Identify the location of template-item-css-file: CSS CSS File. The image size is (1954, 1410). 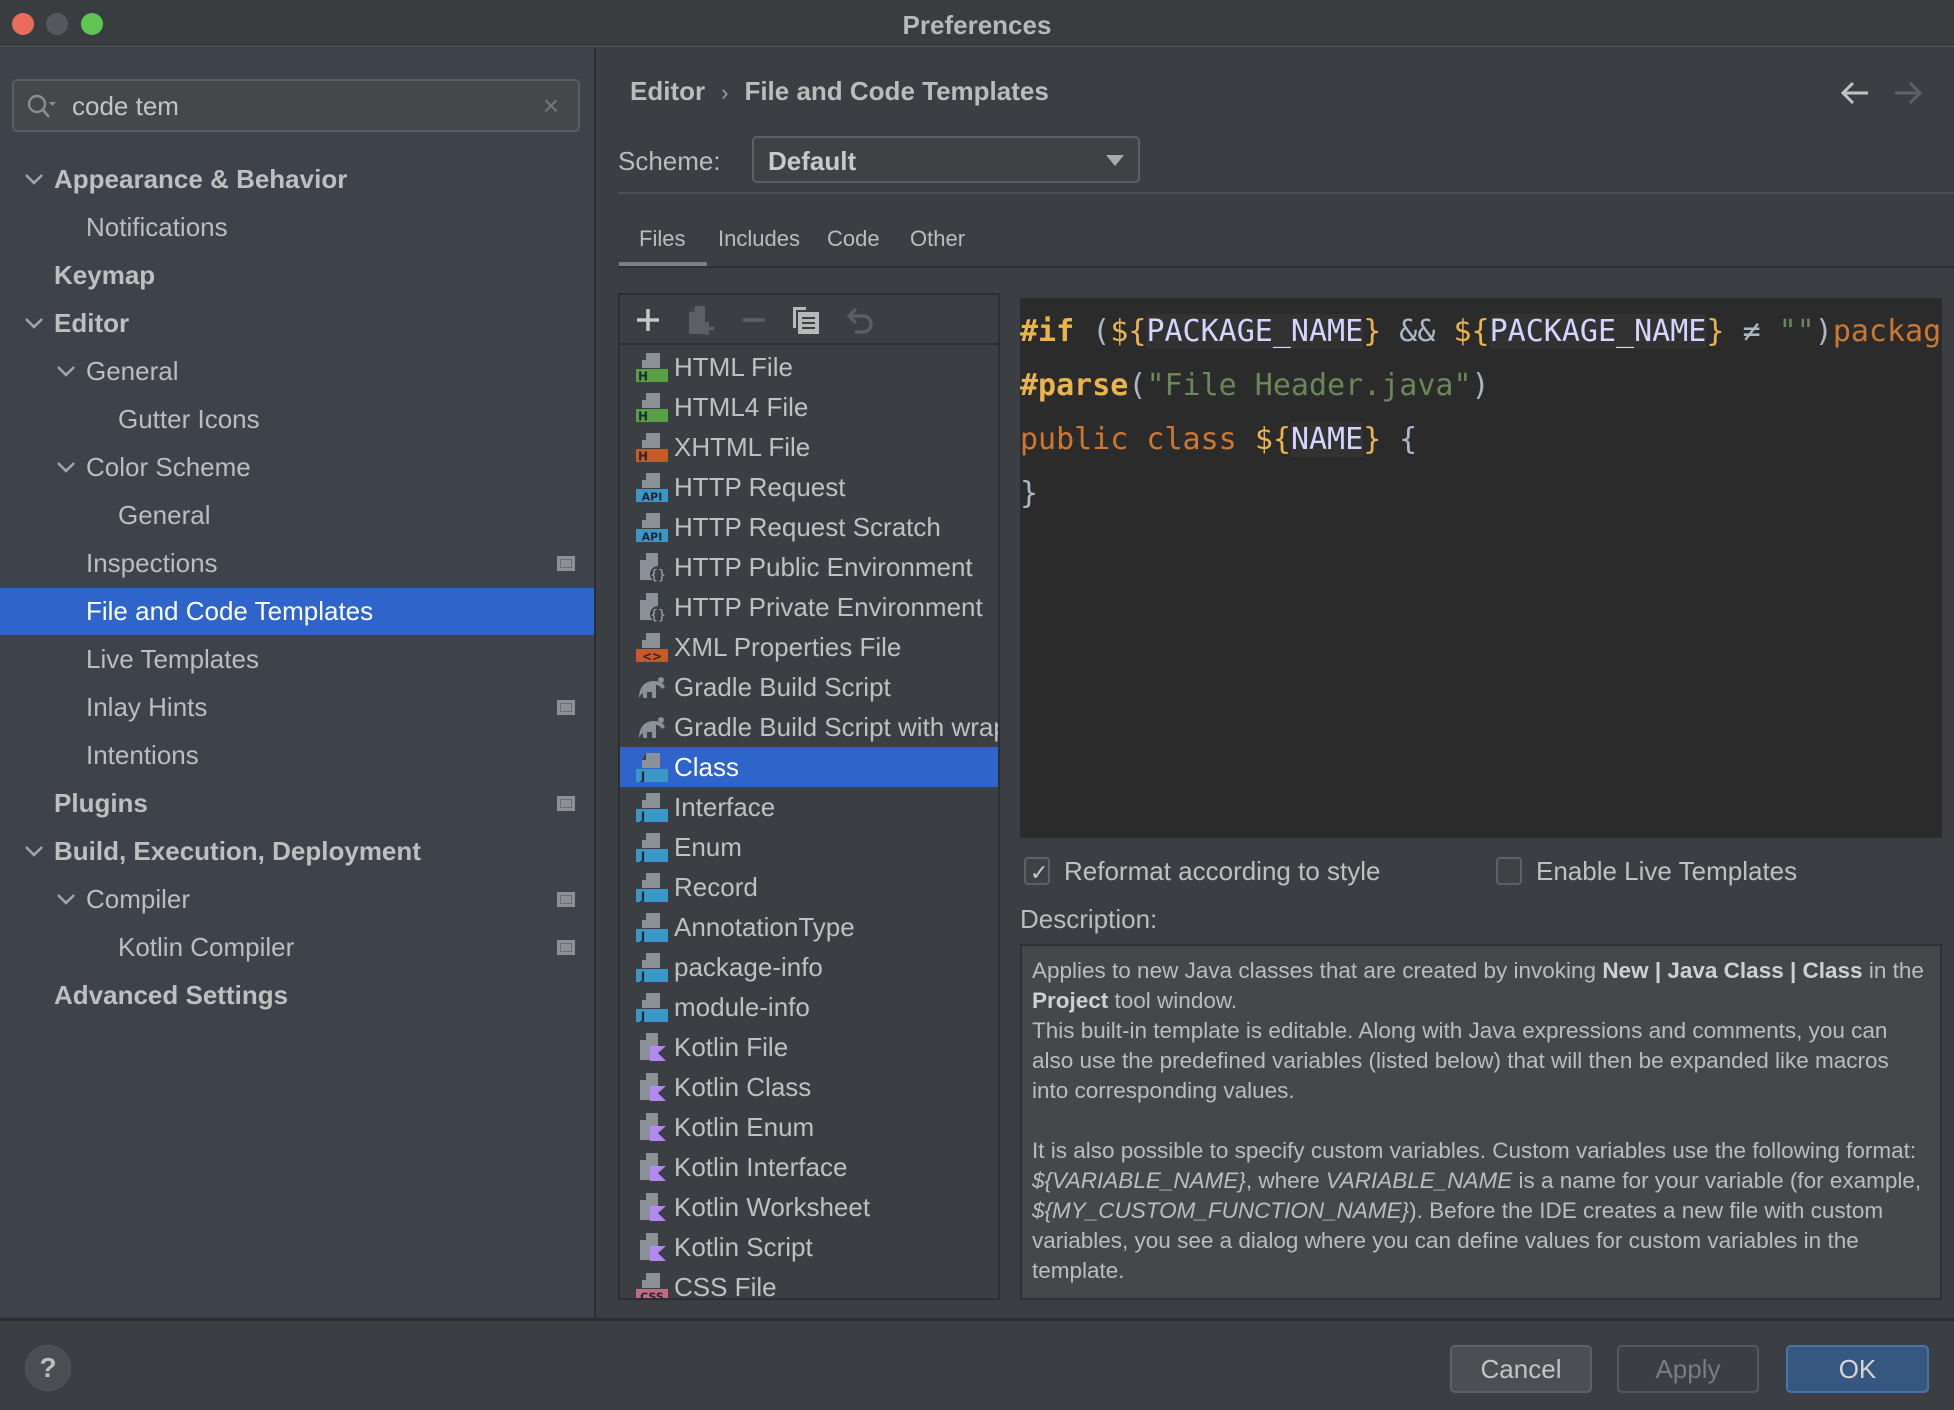
(809, 1282).